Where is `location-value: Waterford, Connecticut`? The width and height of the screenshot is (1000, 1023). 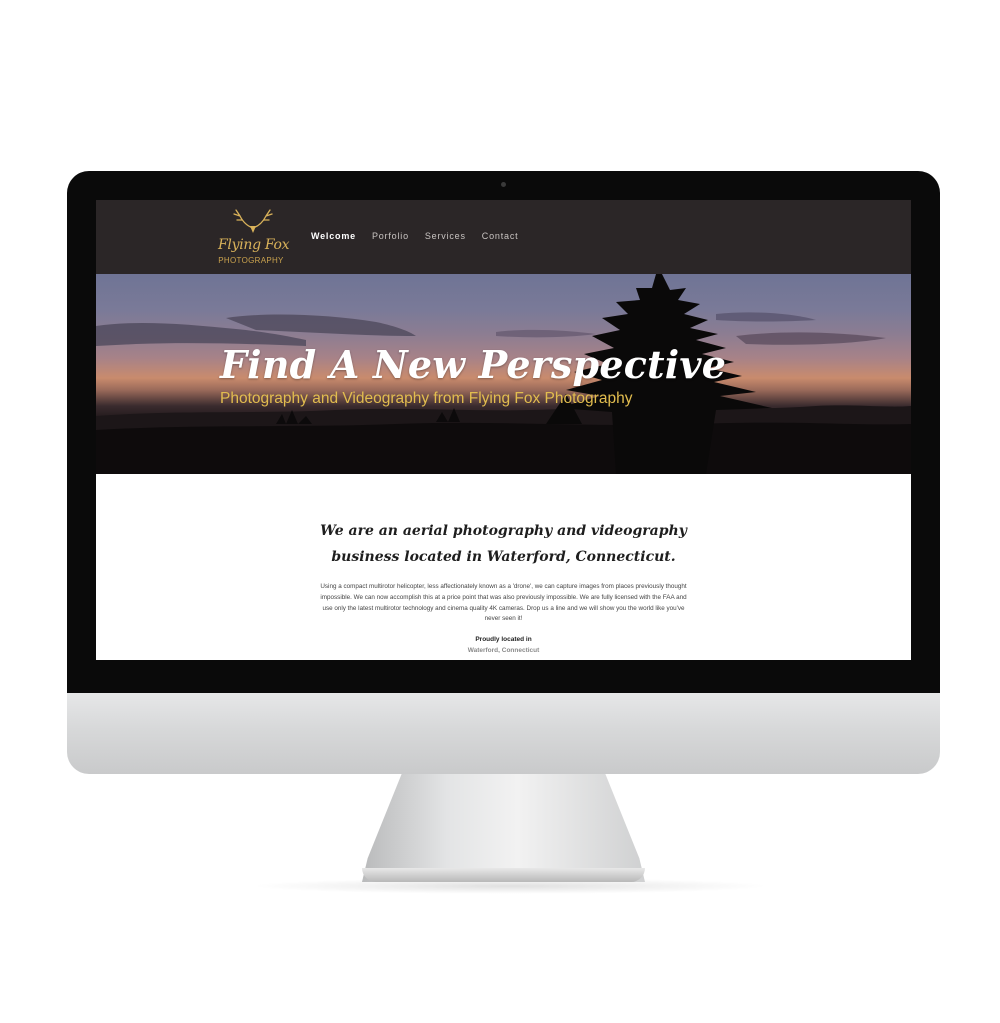 location-value: Waterford, Connecticut is located at coordinates (503, 650).